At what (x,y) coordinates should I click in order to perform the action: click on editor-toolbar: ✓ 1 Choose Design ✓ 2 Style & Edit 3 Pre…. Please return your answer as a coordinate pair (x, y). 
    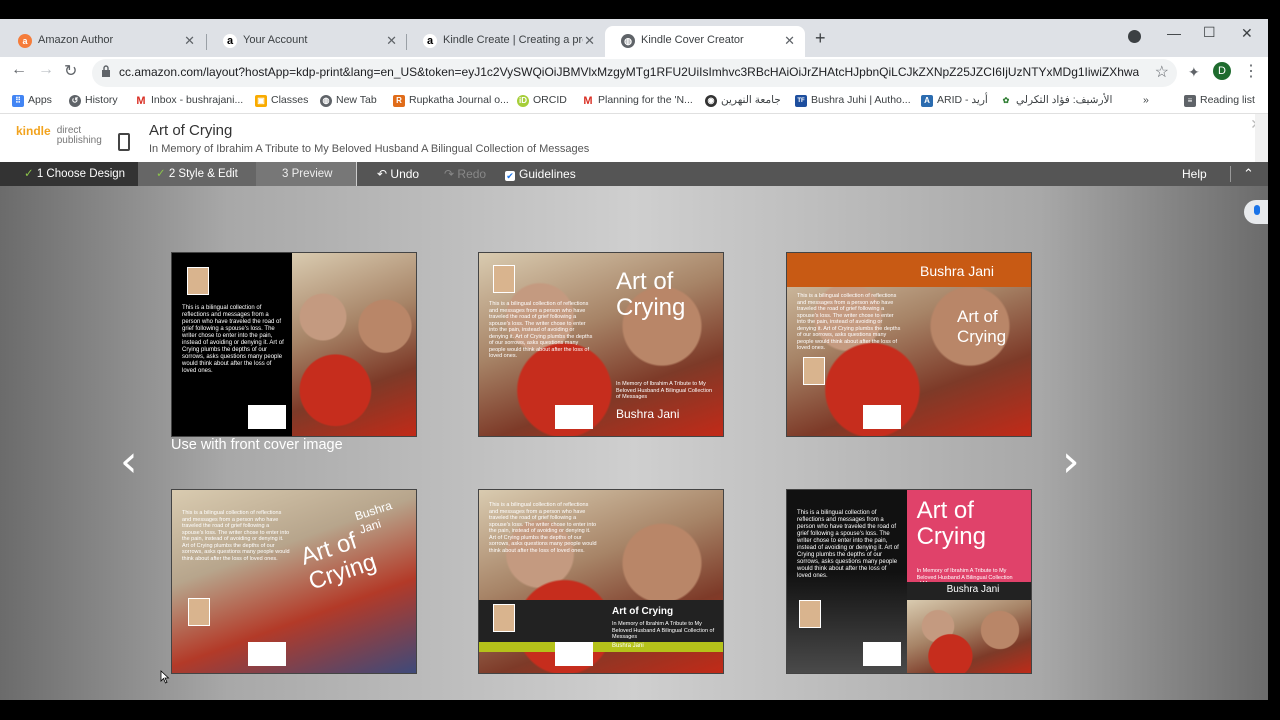
    Looking at the image, I should click on (634, 174).